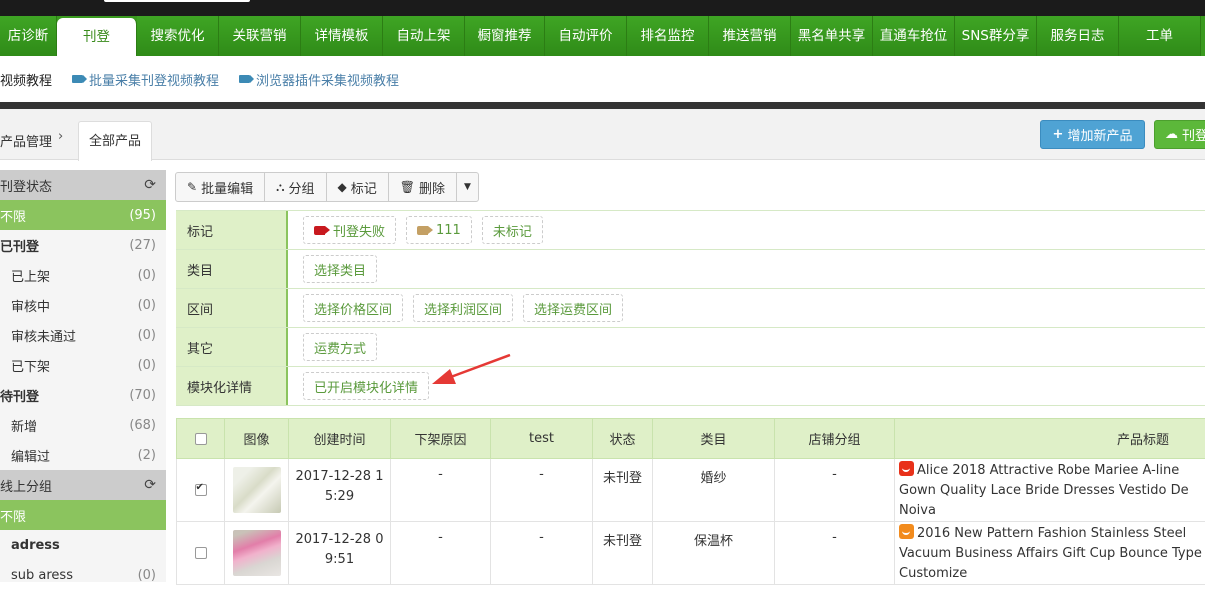 This screenshot has height=590, width=1205. What do you see at coordinates (26, 140) in the screenshot?
I see `breadcrumb-product-management: 产品管理` at bounding box center [26, 140].